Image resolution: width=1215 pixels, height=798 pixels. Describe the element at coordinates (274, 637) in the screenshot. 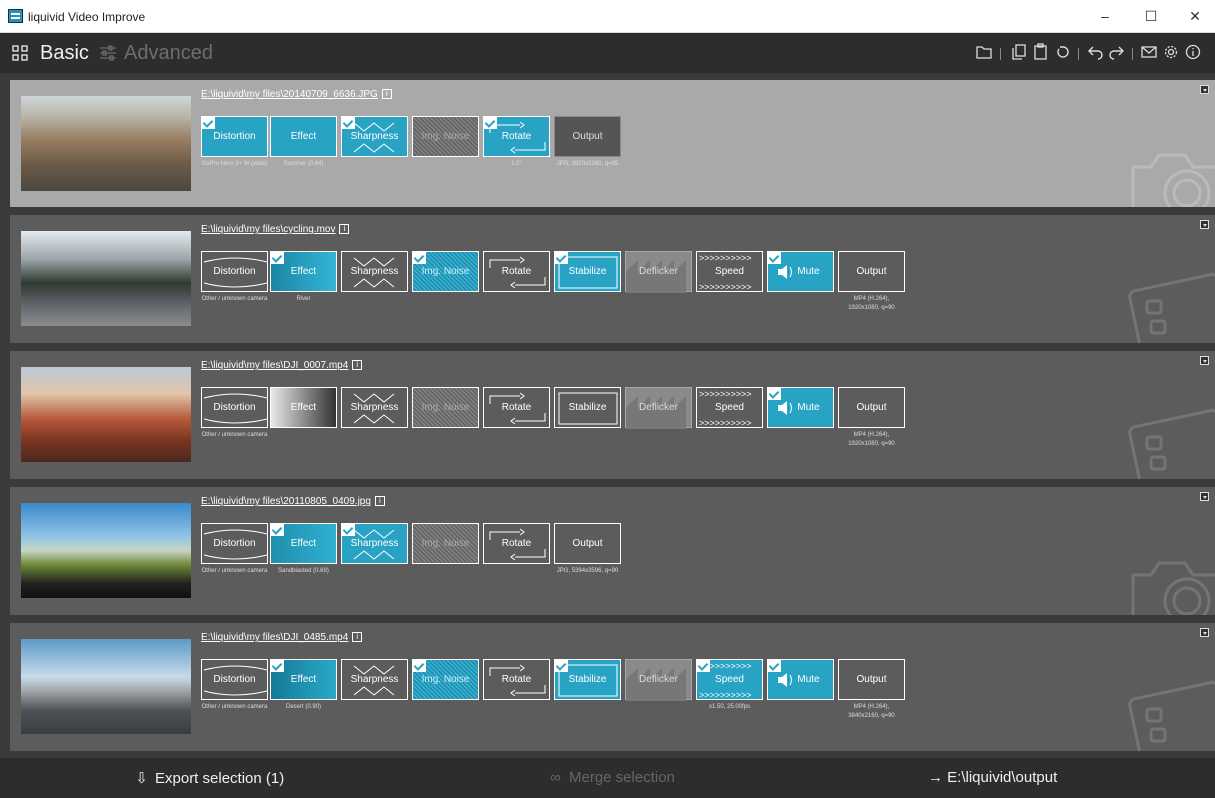

I see `file-path-text: E:\liquivid\my files\DJI_0485.mp4` at that location.